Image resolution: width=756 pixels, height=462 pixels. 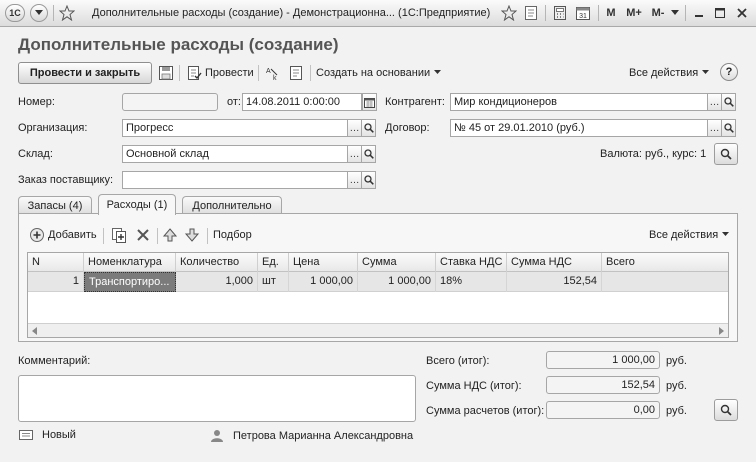 What do you see at coordinates (56, 262) in the screenshot?
I see `column-header-n: N` at bounding box center [56, 262].